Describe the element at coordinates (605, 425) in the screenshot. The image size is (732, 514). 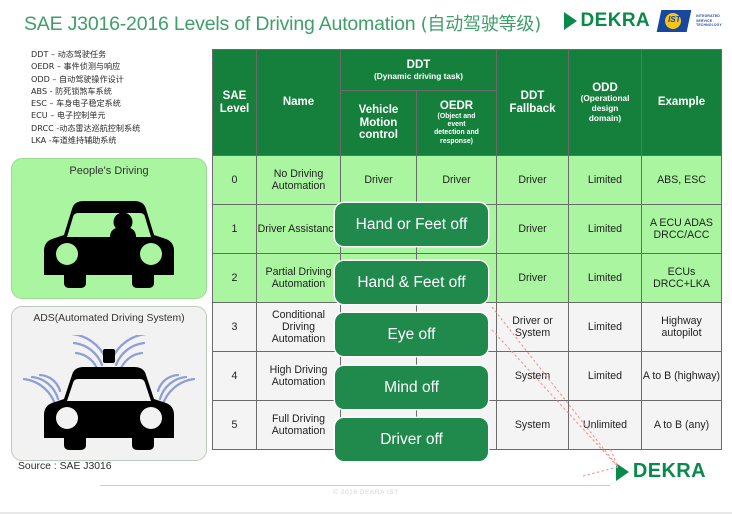
I see `cell-odd: Unlimited` at that location.